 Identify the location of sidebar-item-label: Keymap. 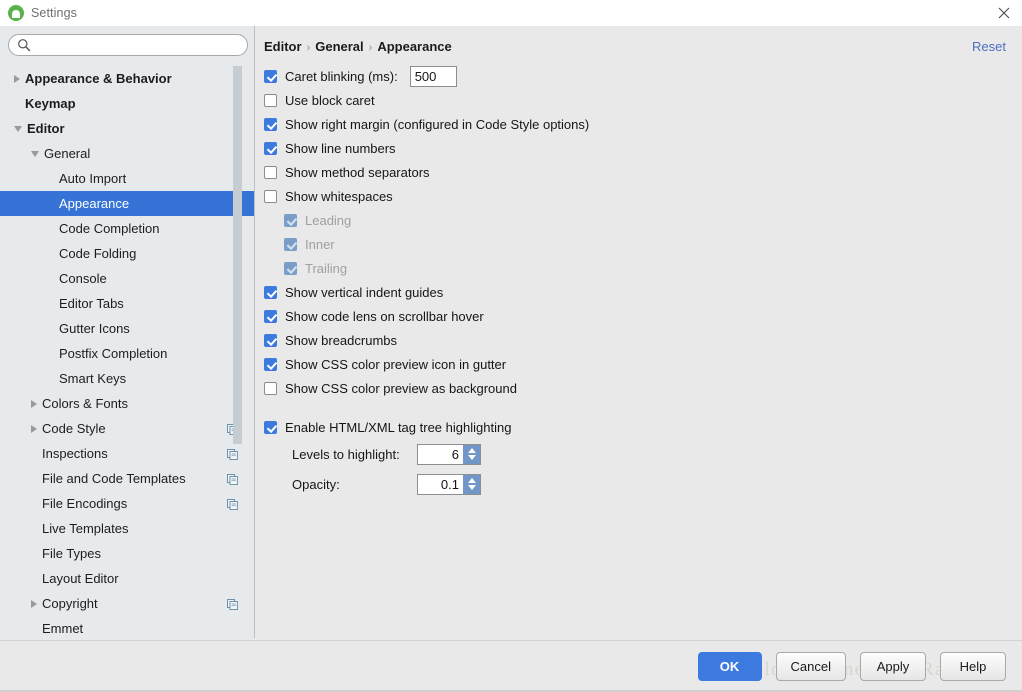
(50, 103).